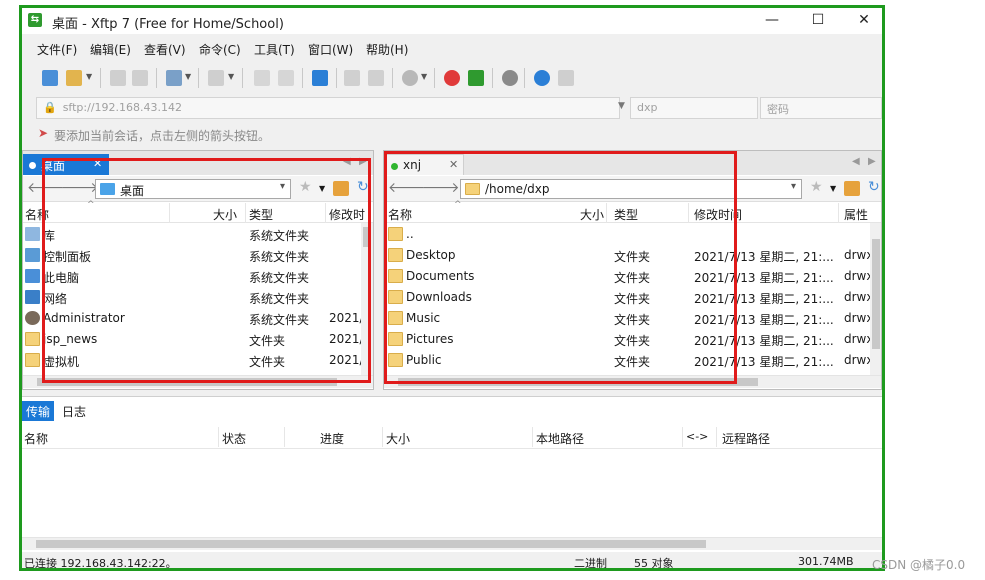 Image resolution: width=985 pixels, height=580 pixels. What do you see at coordinates (919, 565) in the screenshot?
I see `watermark-text: CSDN @橘子0.0` at bounding box center [919, 565].